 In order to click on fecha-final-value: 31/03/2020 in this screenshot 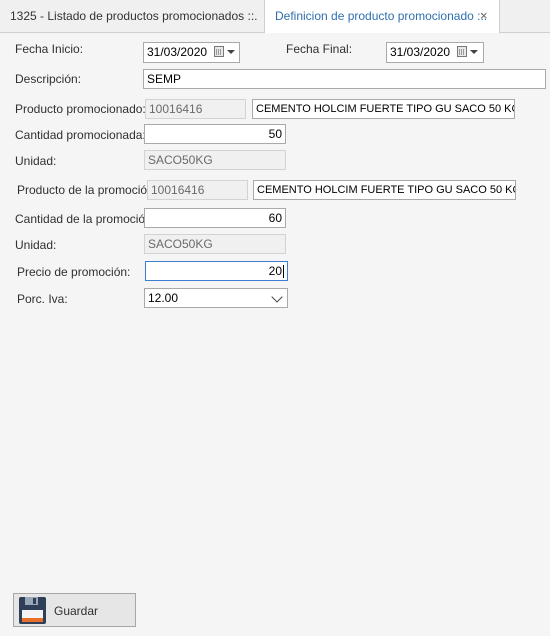, I will do `click(420, 52)`.